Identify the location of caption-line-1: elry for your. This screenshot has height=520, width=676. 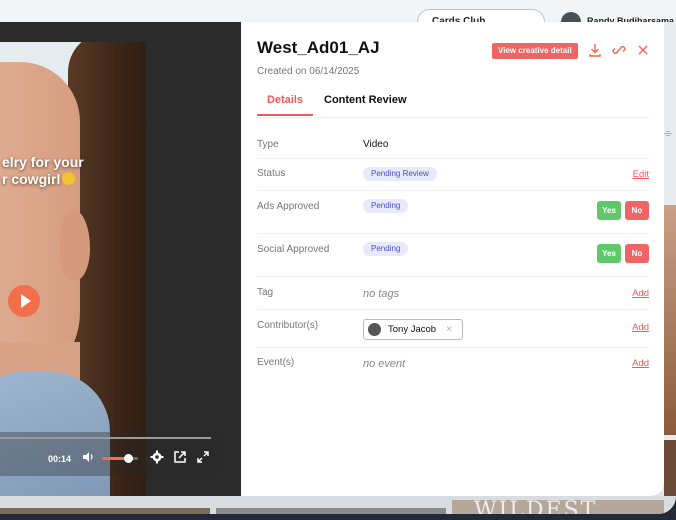
(43, 162).